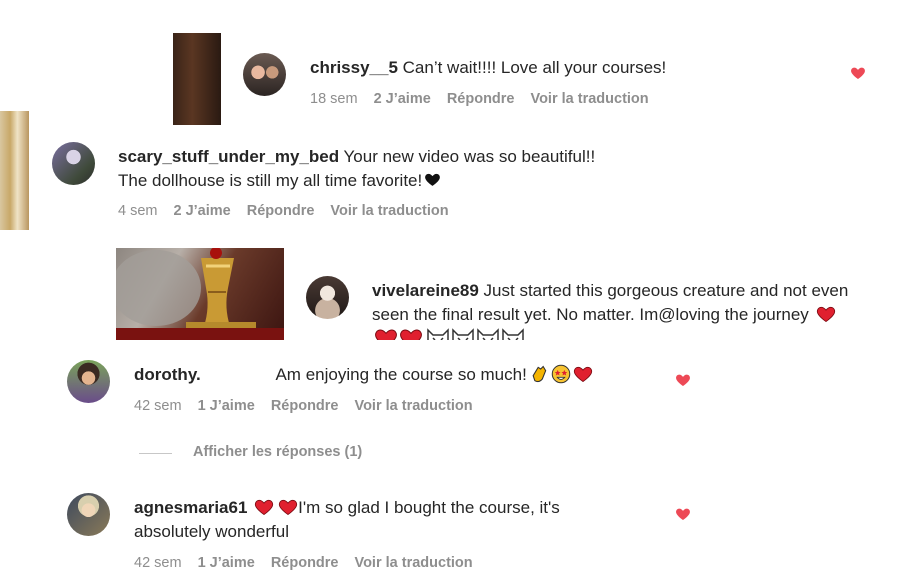 This screenshot has width=898, height=571. What do you see at coordinates (401, 374) in the screenshot?
I see `comment-body: Am enjoying the course so much!` at bounding box center [401, 374].